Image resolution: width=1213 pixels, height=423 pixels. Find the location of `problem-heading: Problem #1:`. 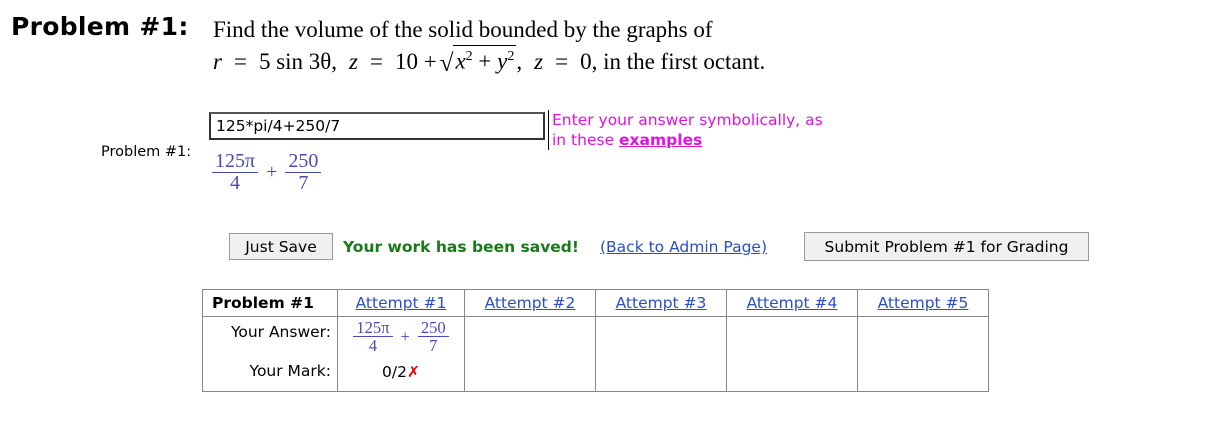

problem-heading: Problem #1: is located at coordinates (100, 26).